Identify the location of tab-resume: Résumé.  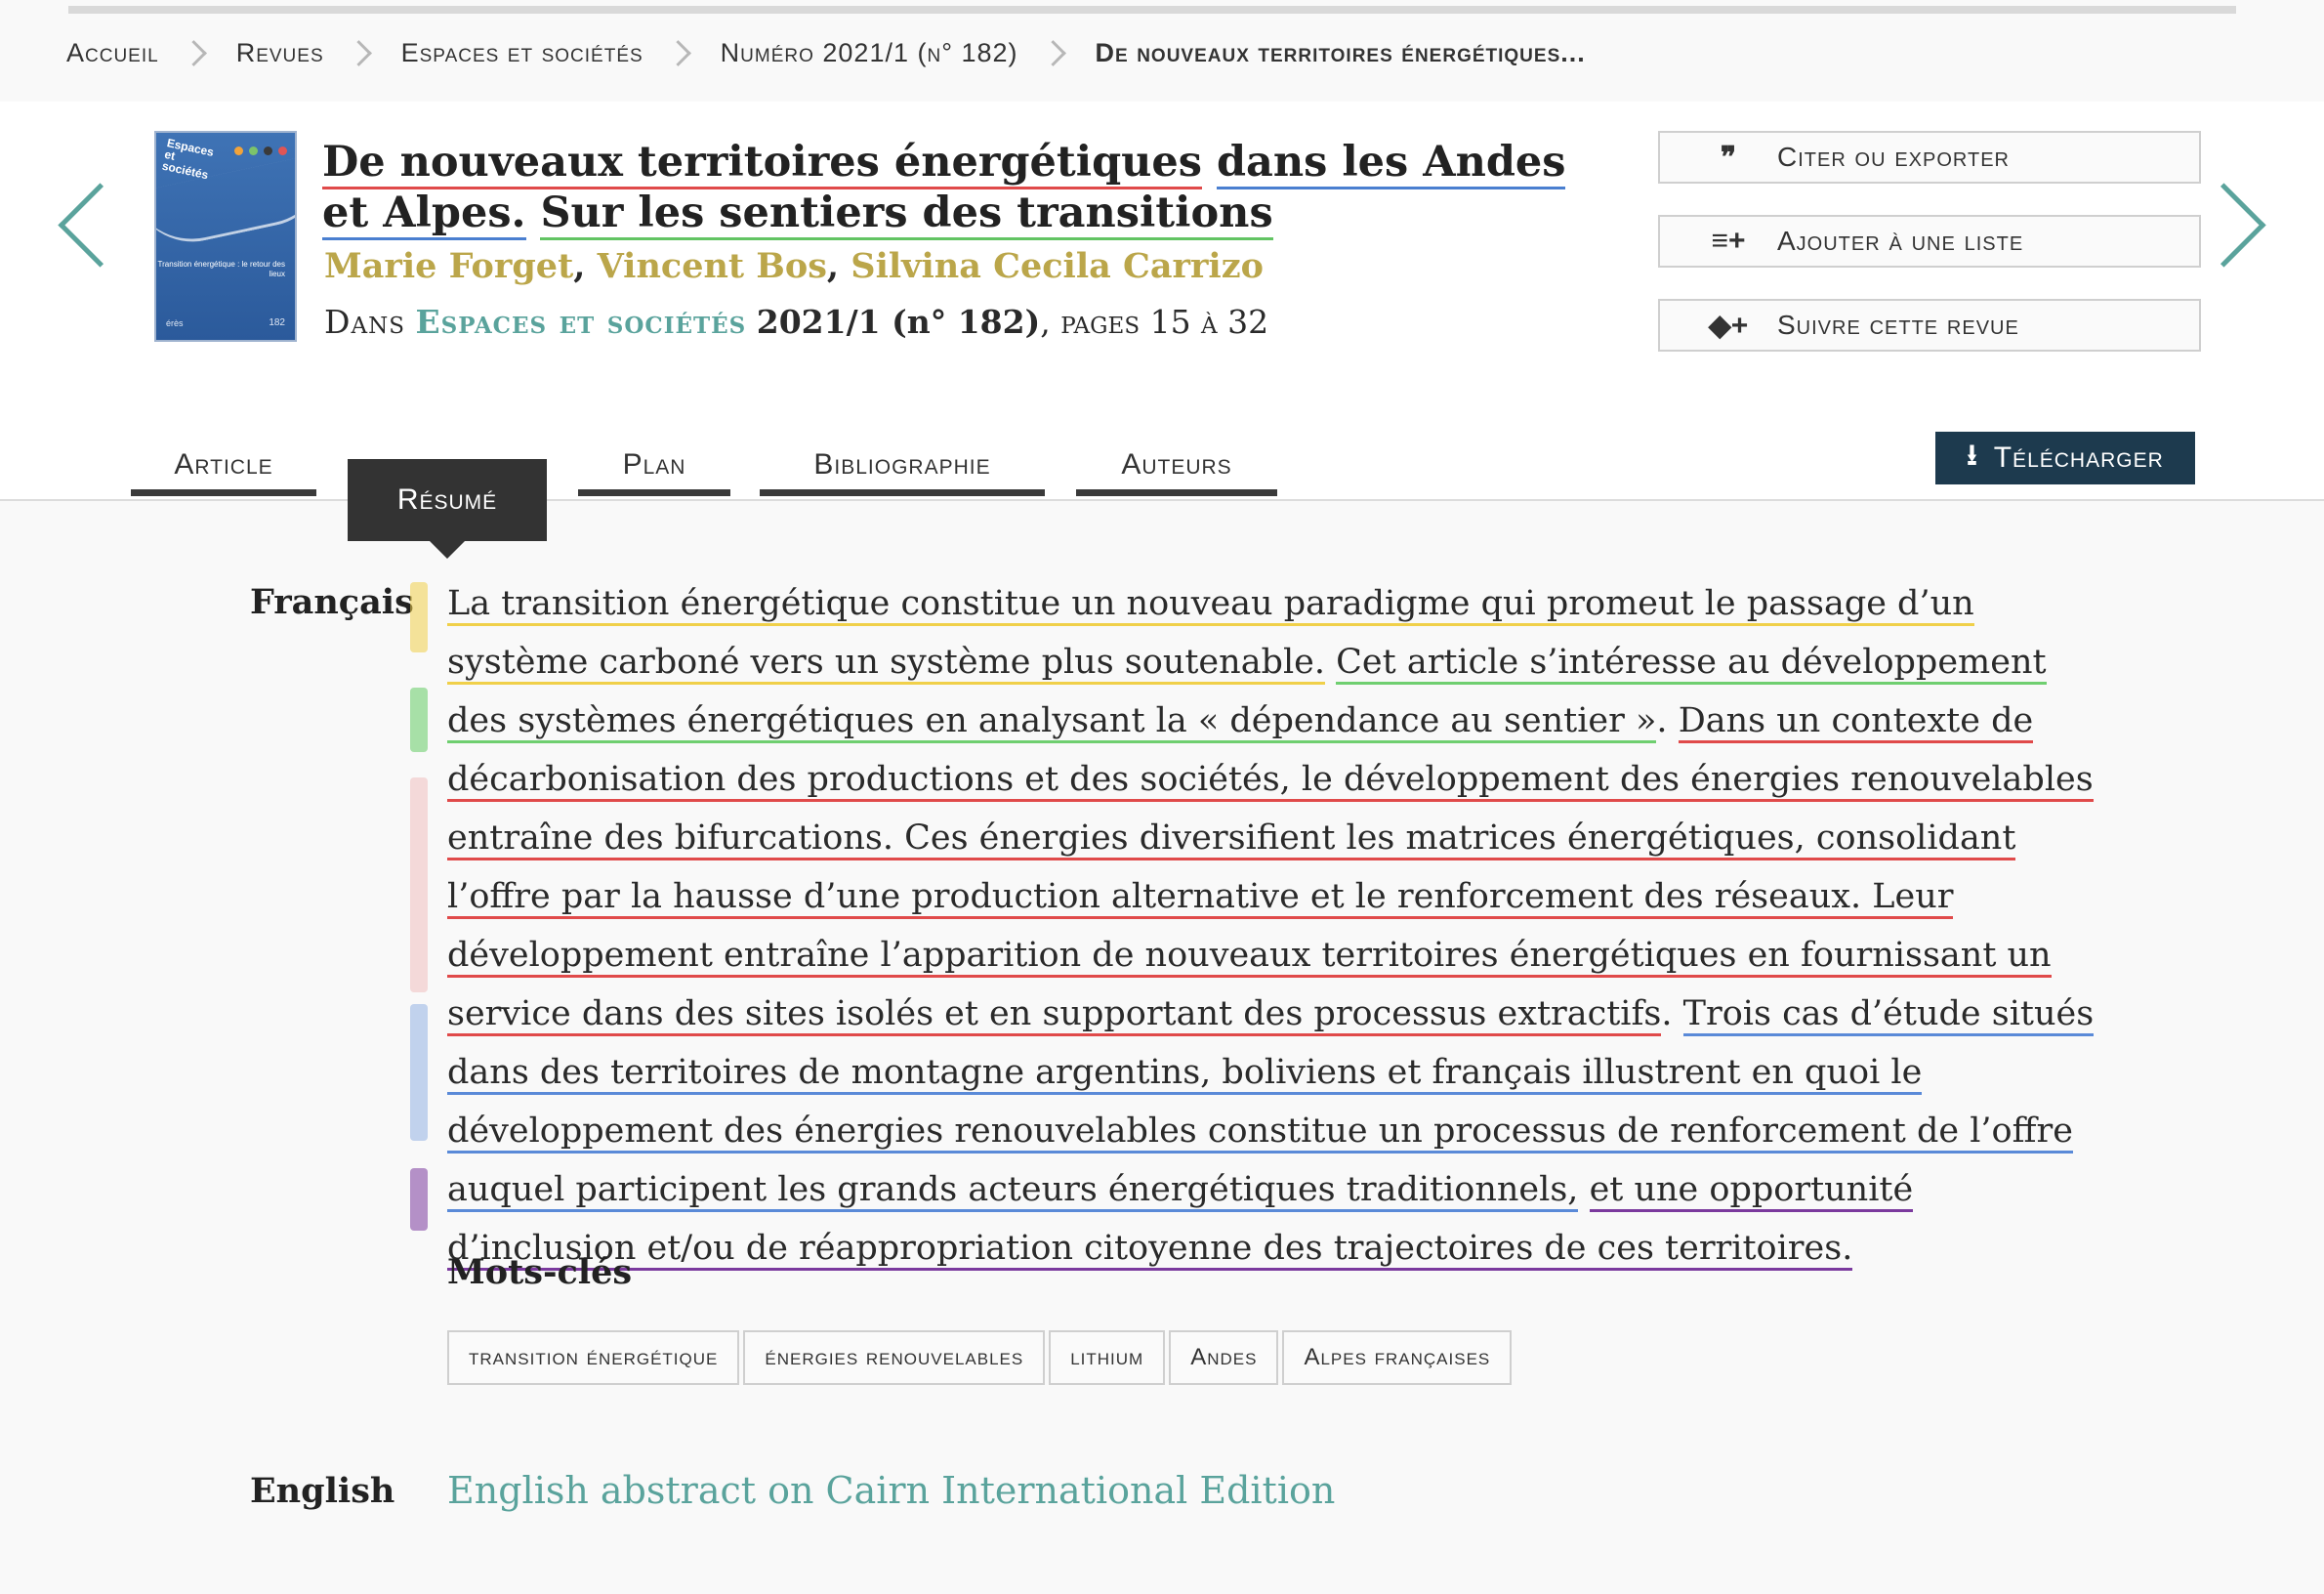
(447, 509).